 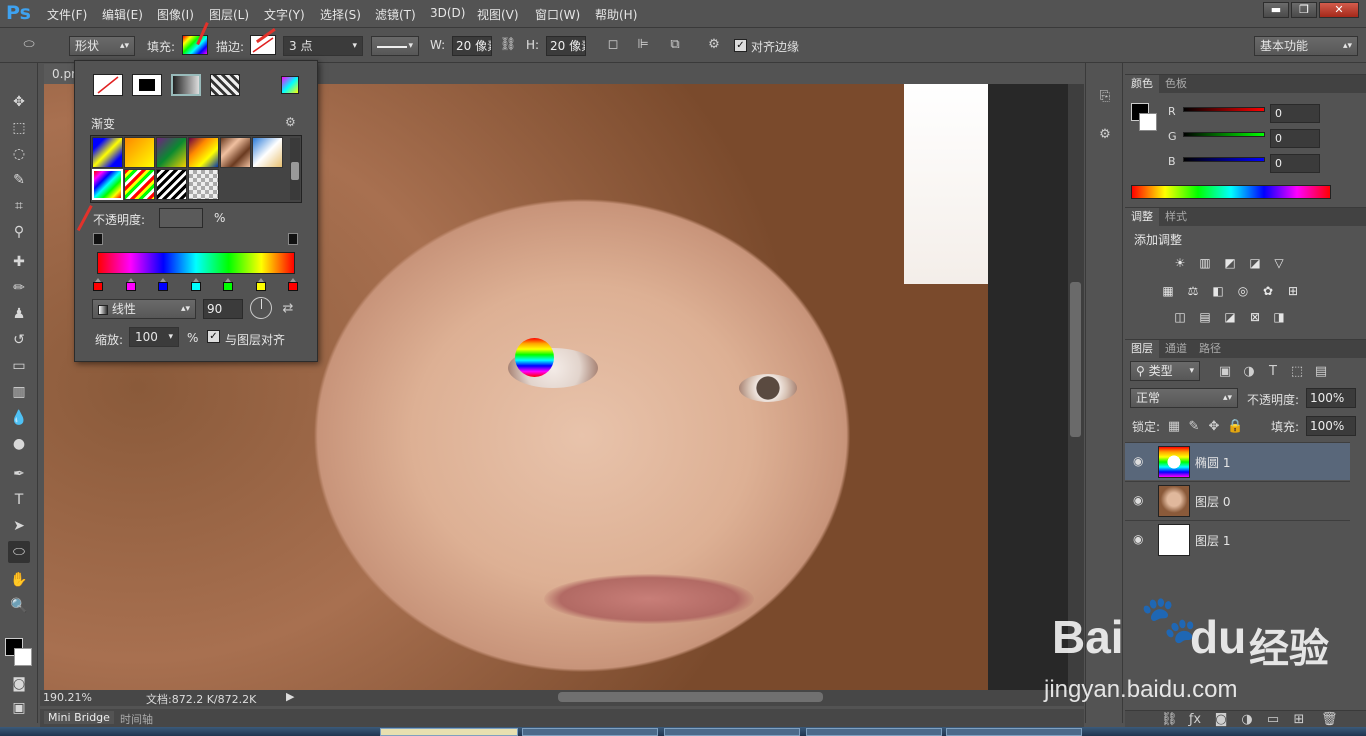 I want to click on menu-file: 文件(F), so click(x=67, y=14).